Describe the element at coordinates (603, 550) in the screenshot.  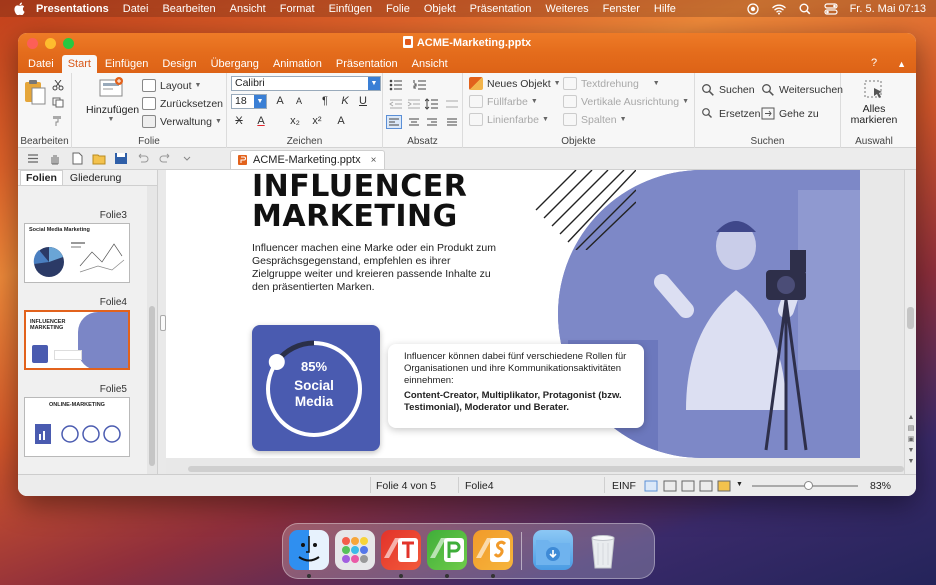
I see `trash-icon` at that location.